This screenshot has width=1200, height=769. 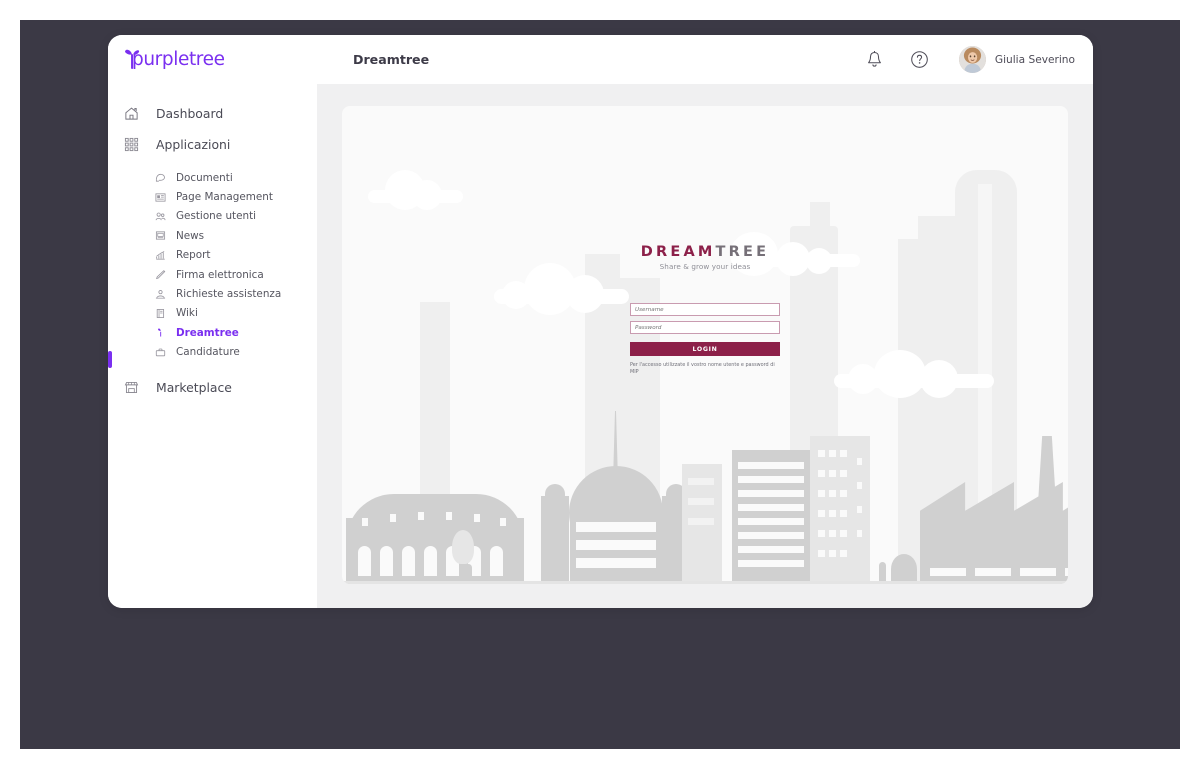 What do you see at coordinates (160, 352) in the screenshot?
I see `briefcase-icon` at bounding box center [160, 352].